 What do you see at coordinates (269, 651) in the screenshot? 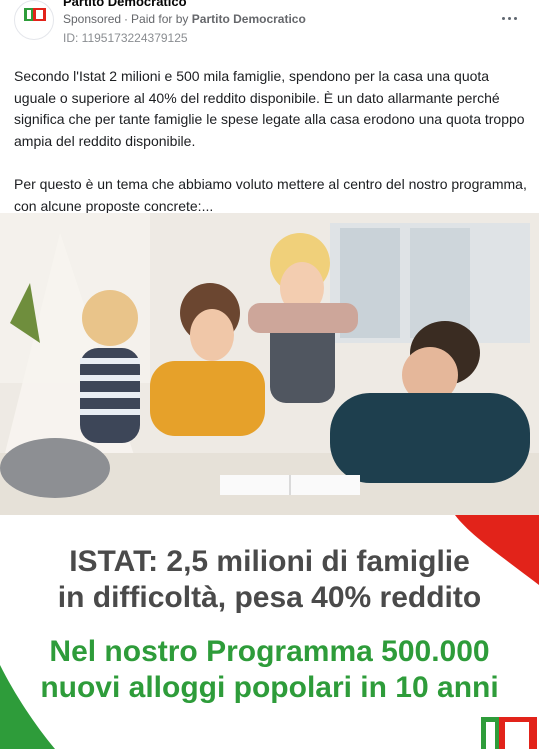
I see `headline-line: Nel nostro Programma 500.000` at bounding box center [269, 651].